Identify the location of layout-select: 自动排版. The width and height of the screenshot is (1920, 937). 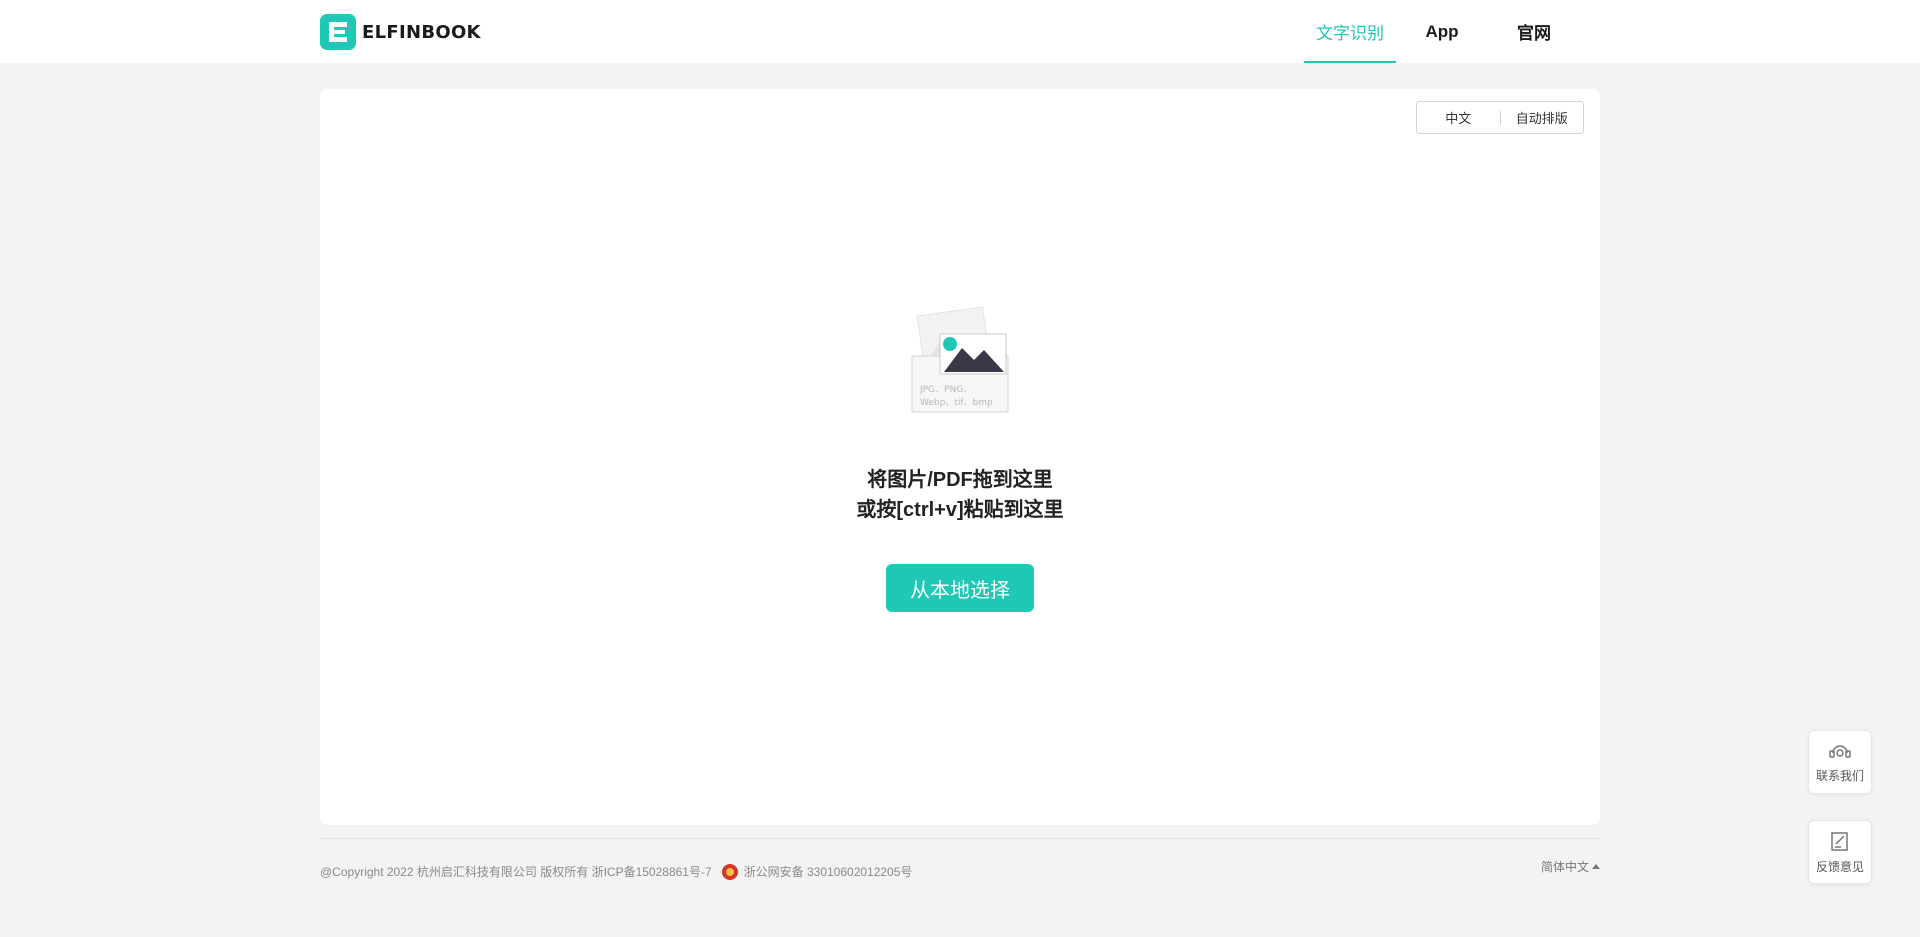
(1542, 117).